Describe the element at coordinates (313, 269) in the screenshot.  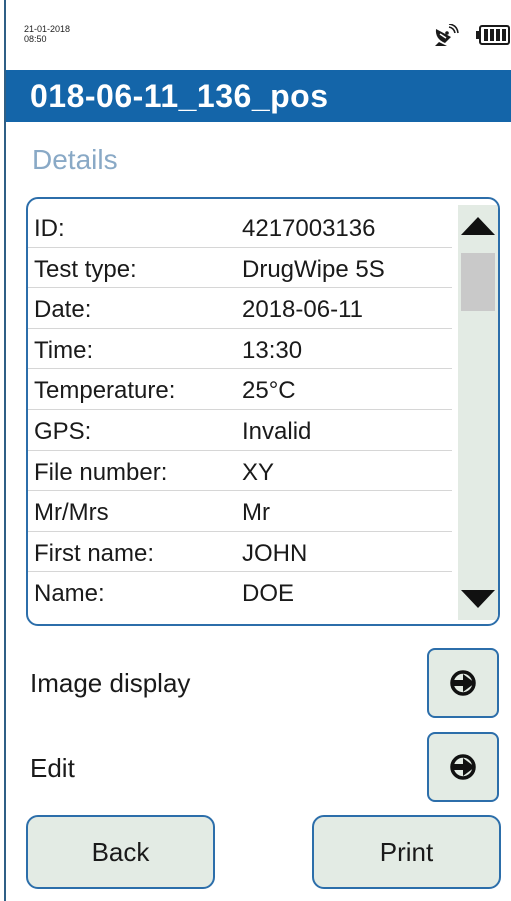
I see `row-value: DrugWipe 5S` at that location.